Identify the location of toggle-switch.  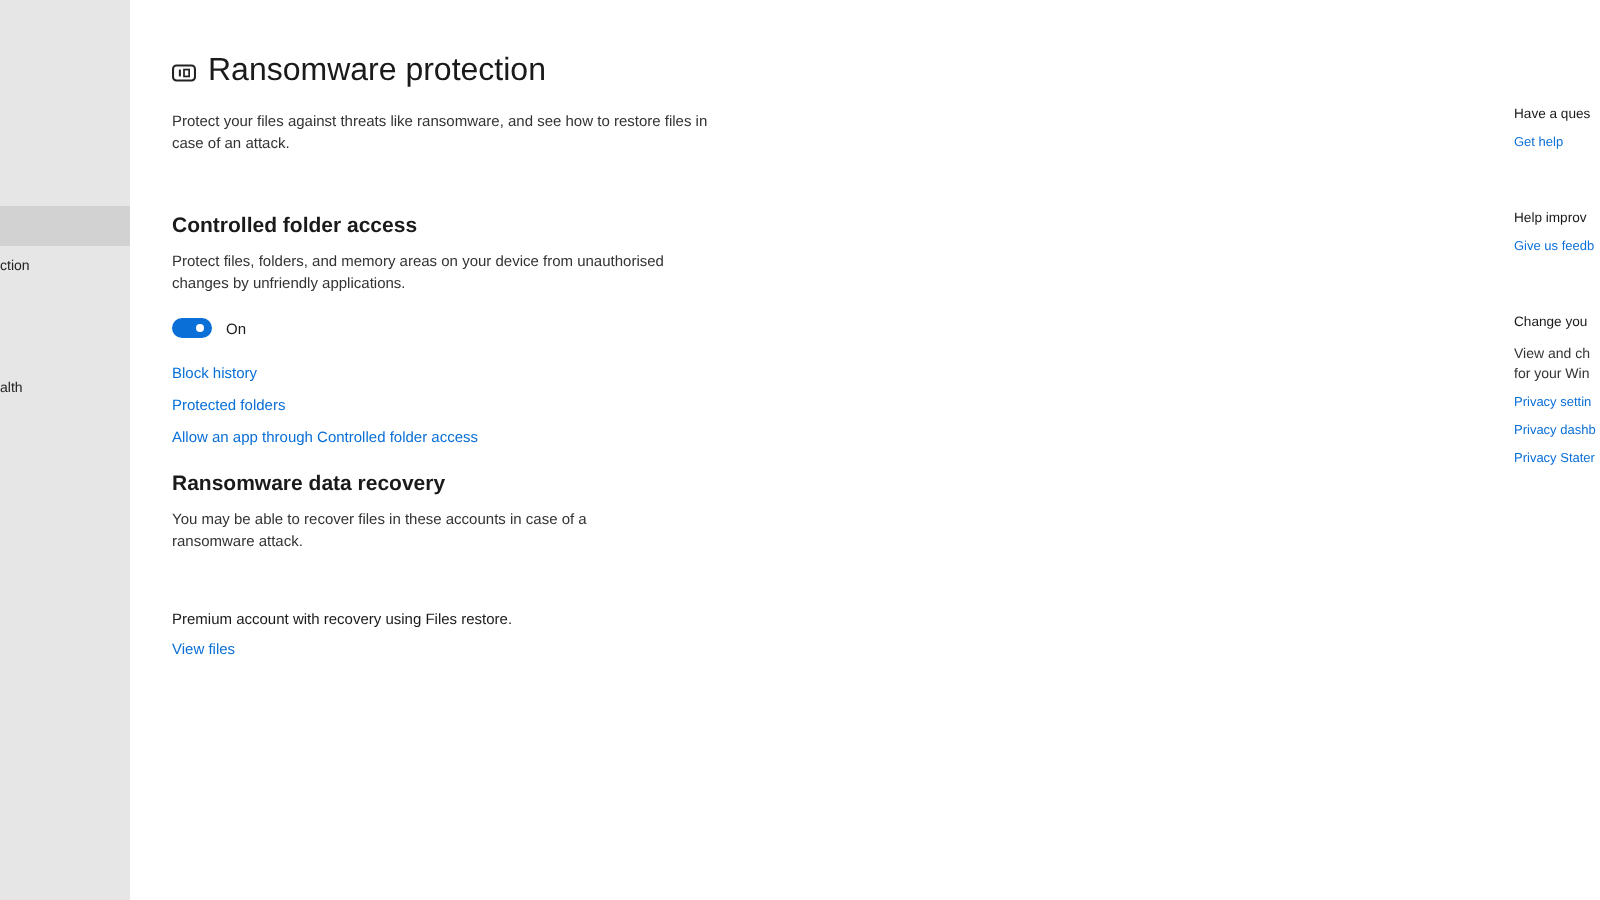
(192, 328).